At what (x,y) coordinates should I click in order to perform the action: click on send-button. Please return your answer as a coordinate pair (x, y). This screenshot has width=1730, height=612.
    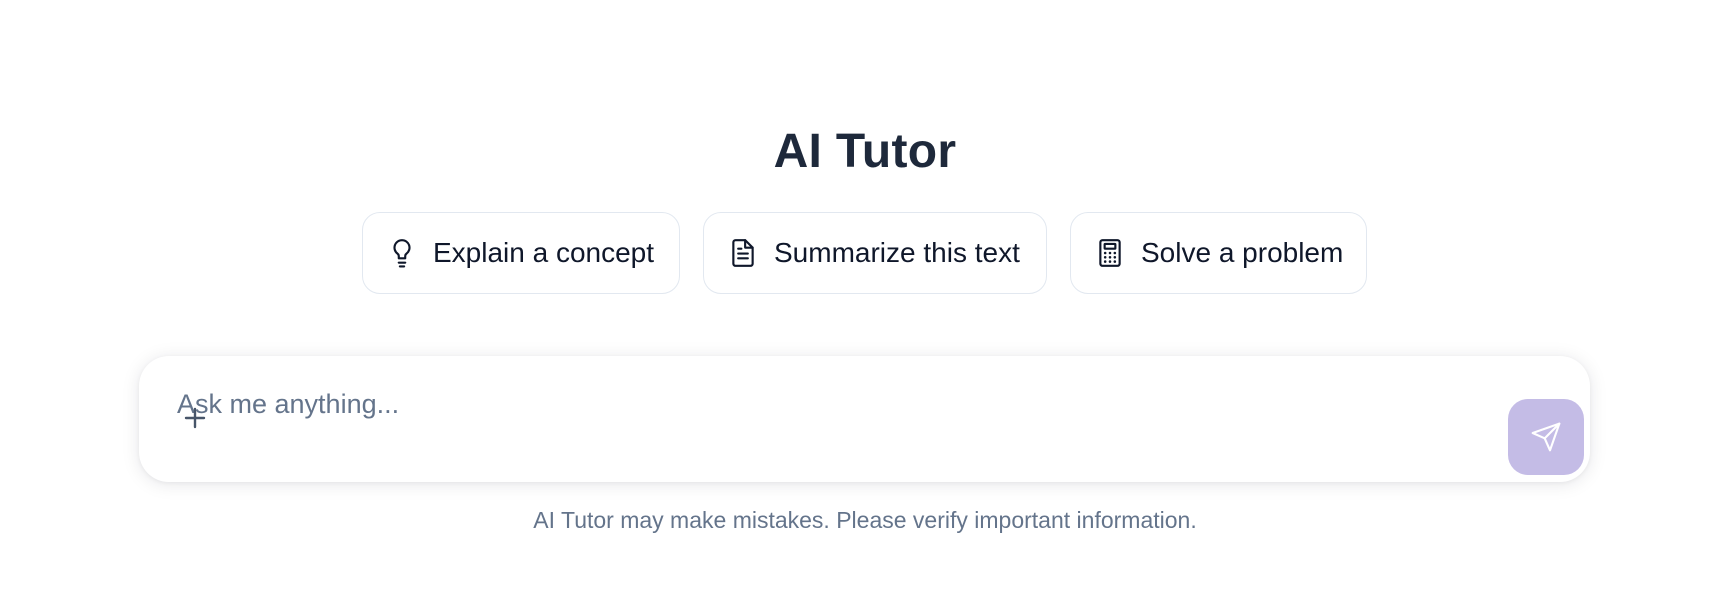
    Looking at the image, I should click on (1546, 437).